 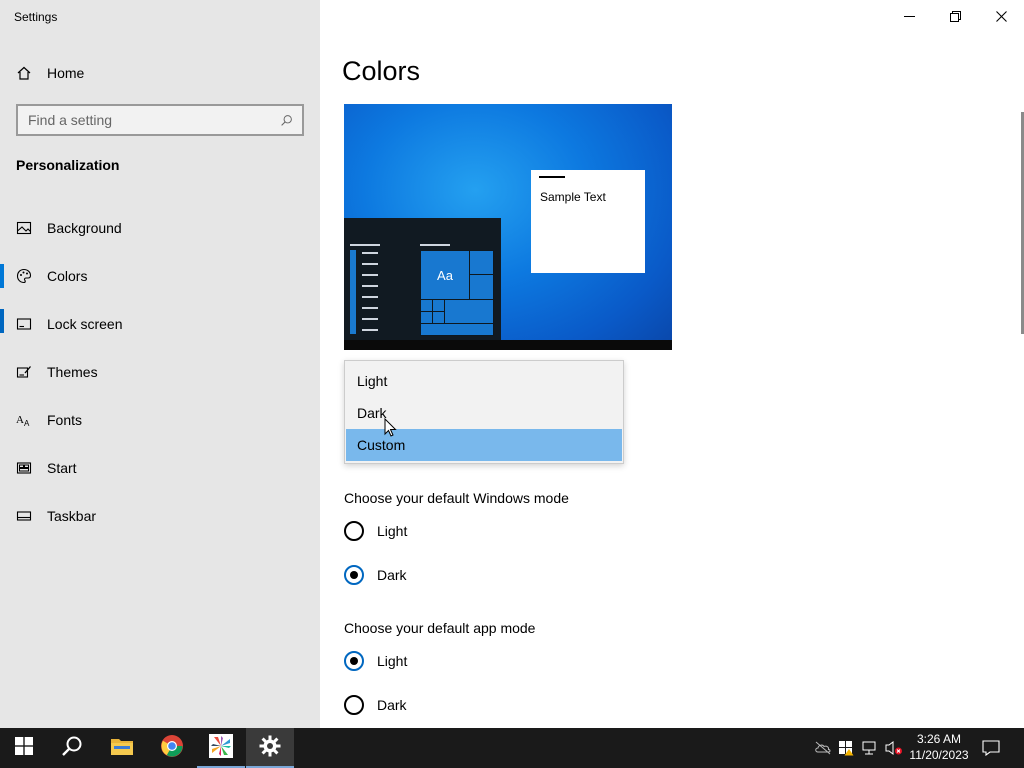 I want to click on app-mode-dark-radio: Dark, so click(x=375, y=705).